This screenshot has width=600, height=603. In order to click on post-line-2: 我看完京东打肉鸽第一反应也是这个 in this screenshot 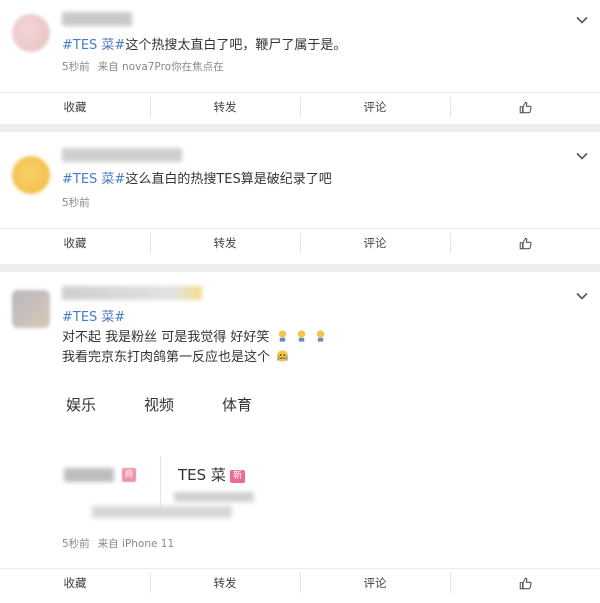, I will do `click(321, 358)`.